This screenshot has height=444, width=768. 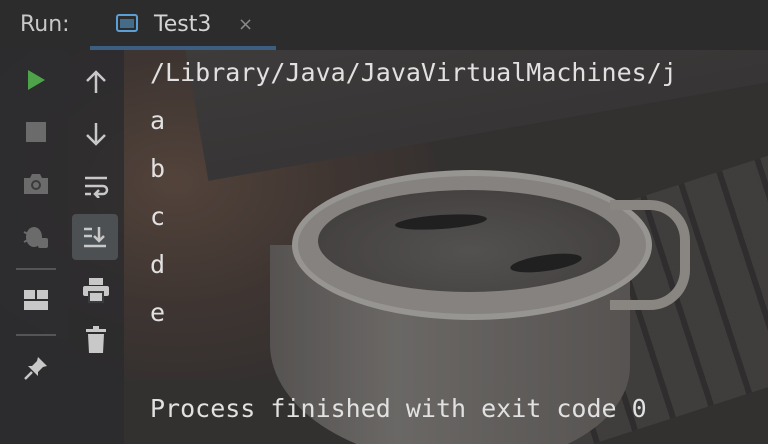 What do you see at coordinates (158, 120) in the screenshot?
I see `console-line: a` at bounding box center [158, 120].